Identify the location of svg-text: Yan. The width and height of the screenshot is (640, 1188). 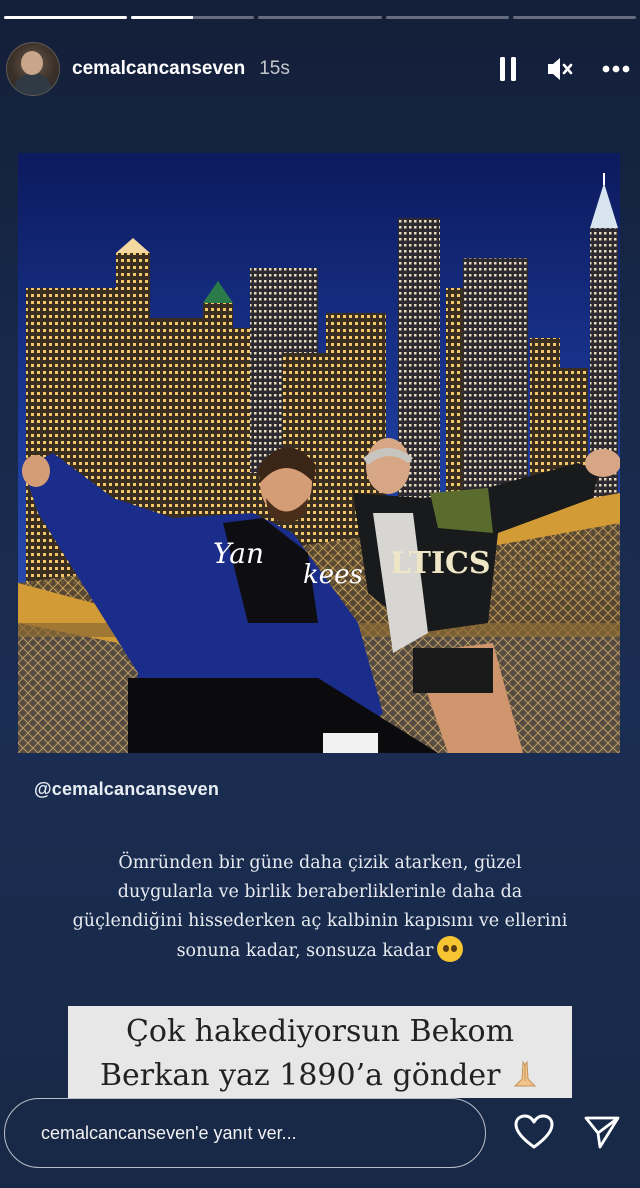
(238, 553).